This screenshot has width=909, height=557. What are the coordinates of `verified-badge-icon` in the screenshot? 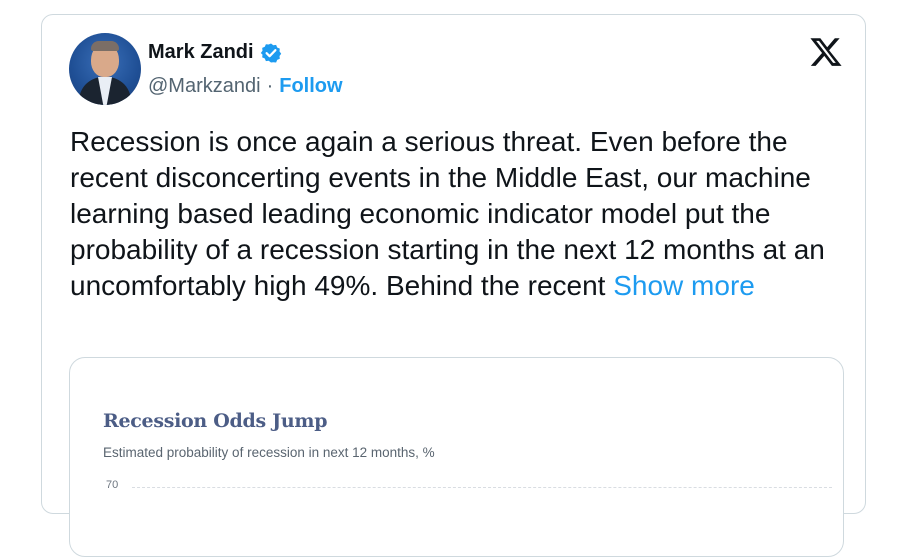 It's located at (270, 52).